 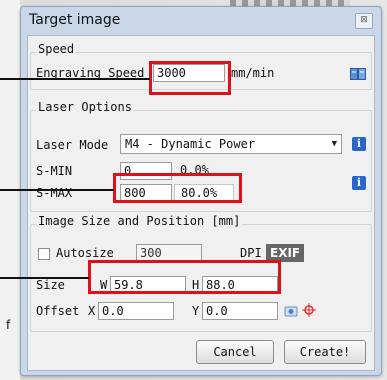 What do you see at coordinates (334, 144) in the screenshot?
I see `chevron-down-icon: ▼` at bounding box center [334, 144].